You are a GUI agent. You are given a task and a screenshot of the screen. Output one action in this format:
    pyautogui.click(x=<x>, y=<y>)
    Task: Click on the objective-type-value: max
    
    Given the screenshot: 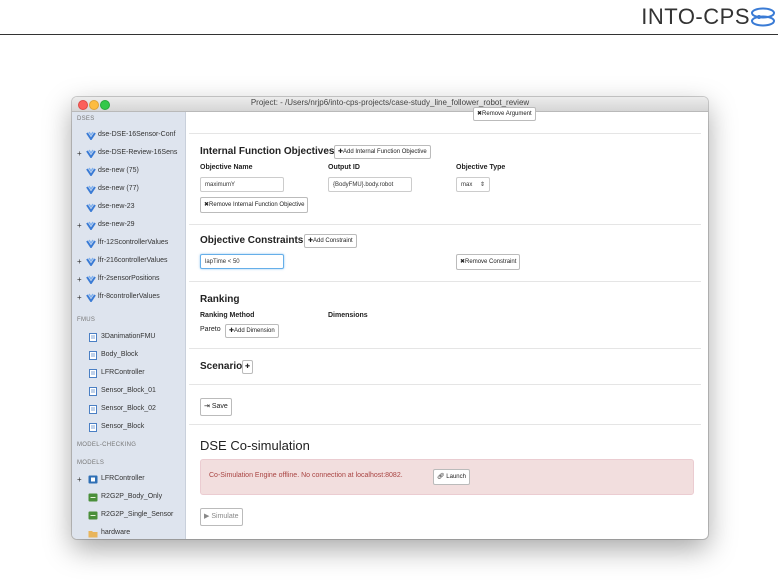 What is the action you would take?
    pyautogui.click(x=467, y=185)
    